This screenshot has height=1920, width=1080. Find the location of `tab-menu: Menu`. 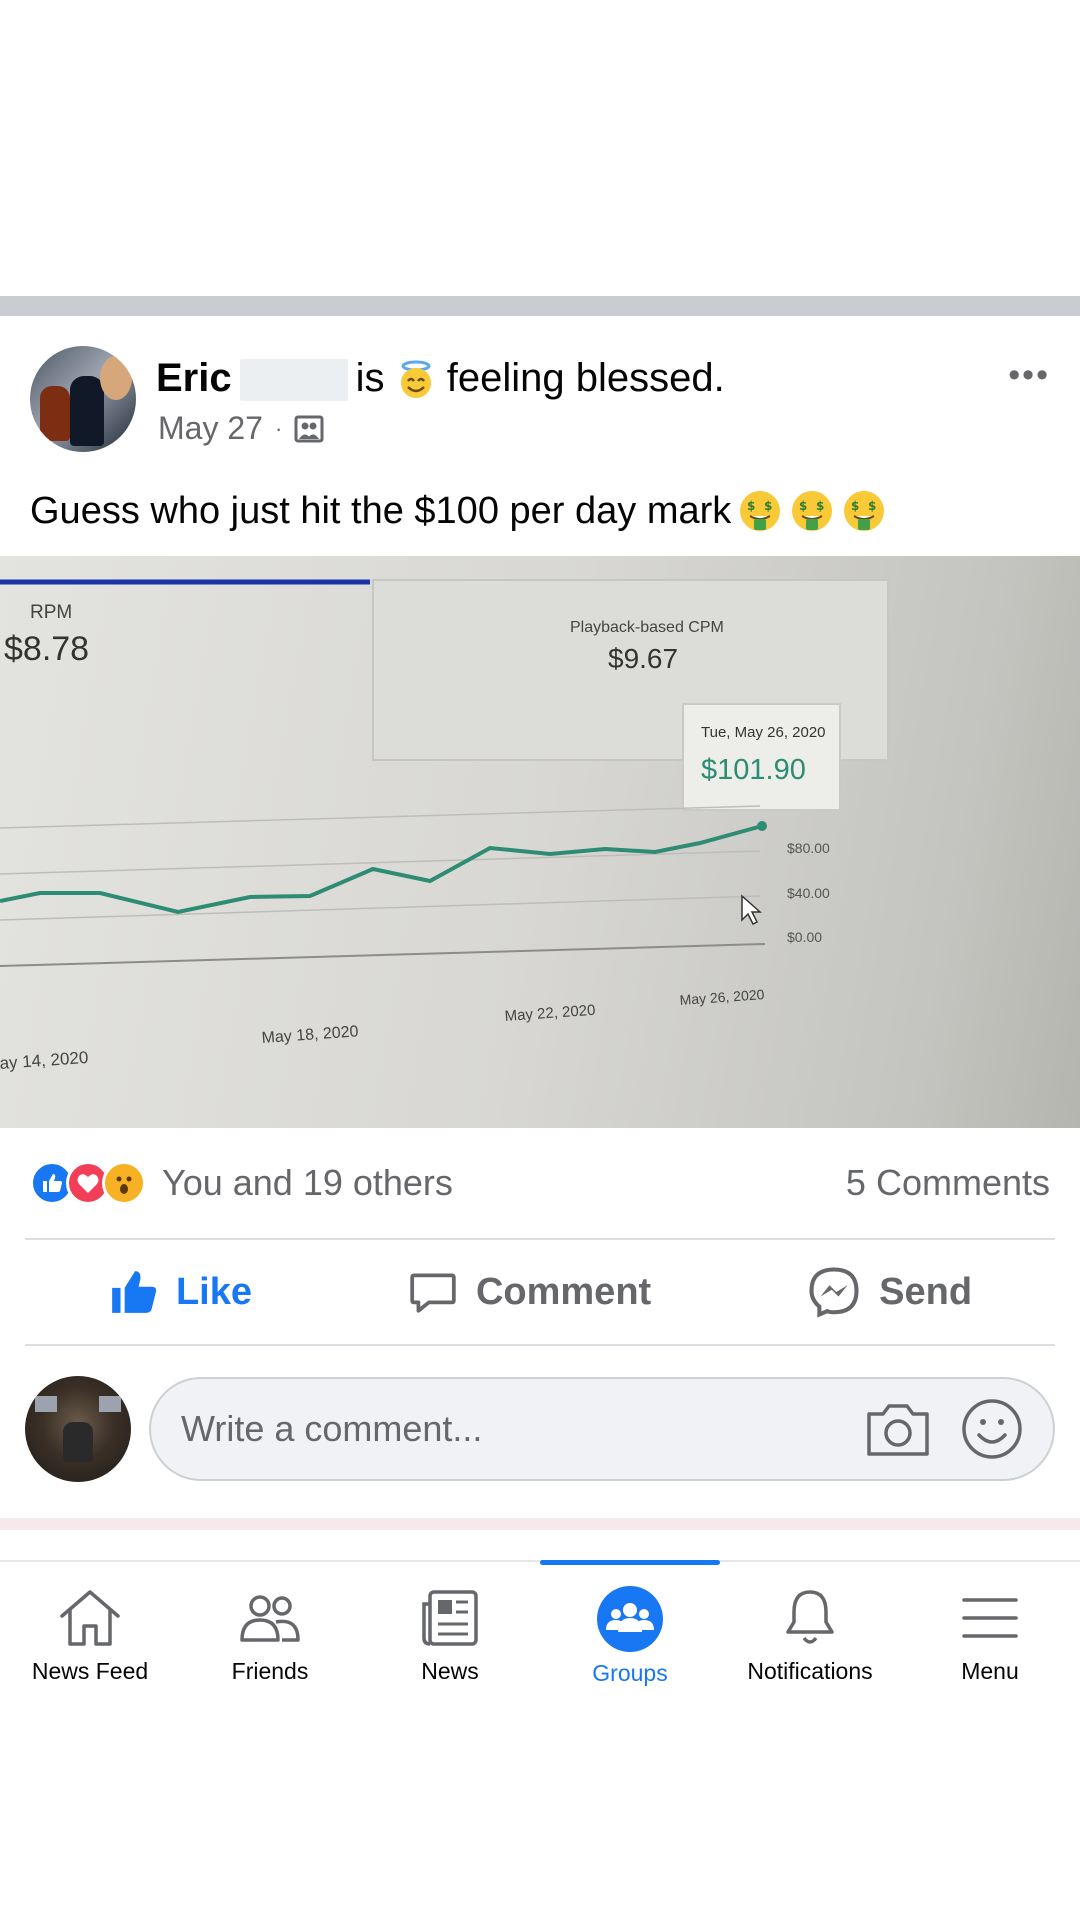

tab-menu: Menu is located at coordinates (990, 1631).